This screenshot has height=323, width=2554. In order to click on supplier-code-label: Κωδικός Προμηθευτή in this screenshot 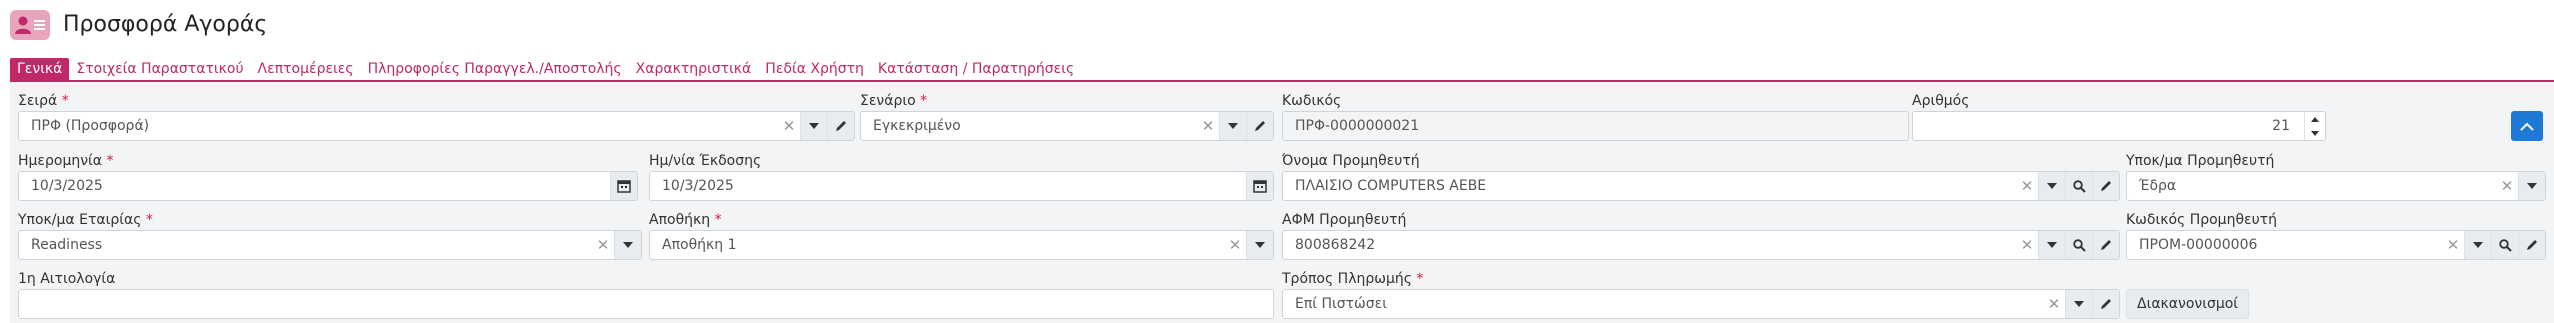, I will do `click(2201, 220)`.